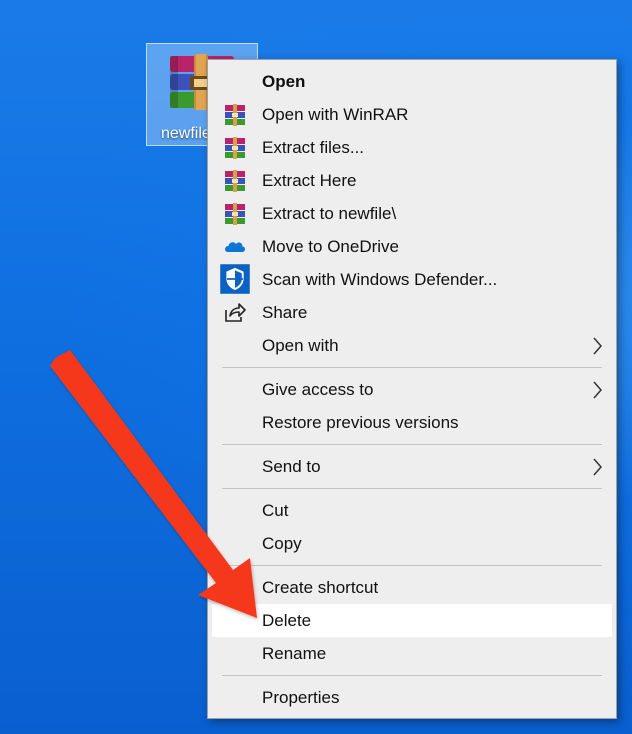 The image size is (632, 734). I want to click on menu-item-properties: Properties, so click(412, 697).